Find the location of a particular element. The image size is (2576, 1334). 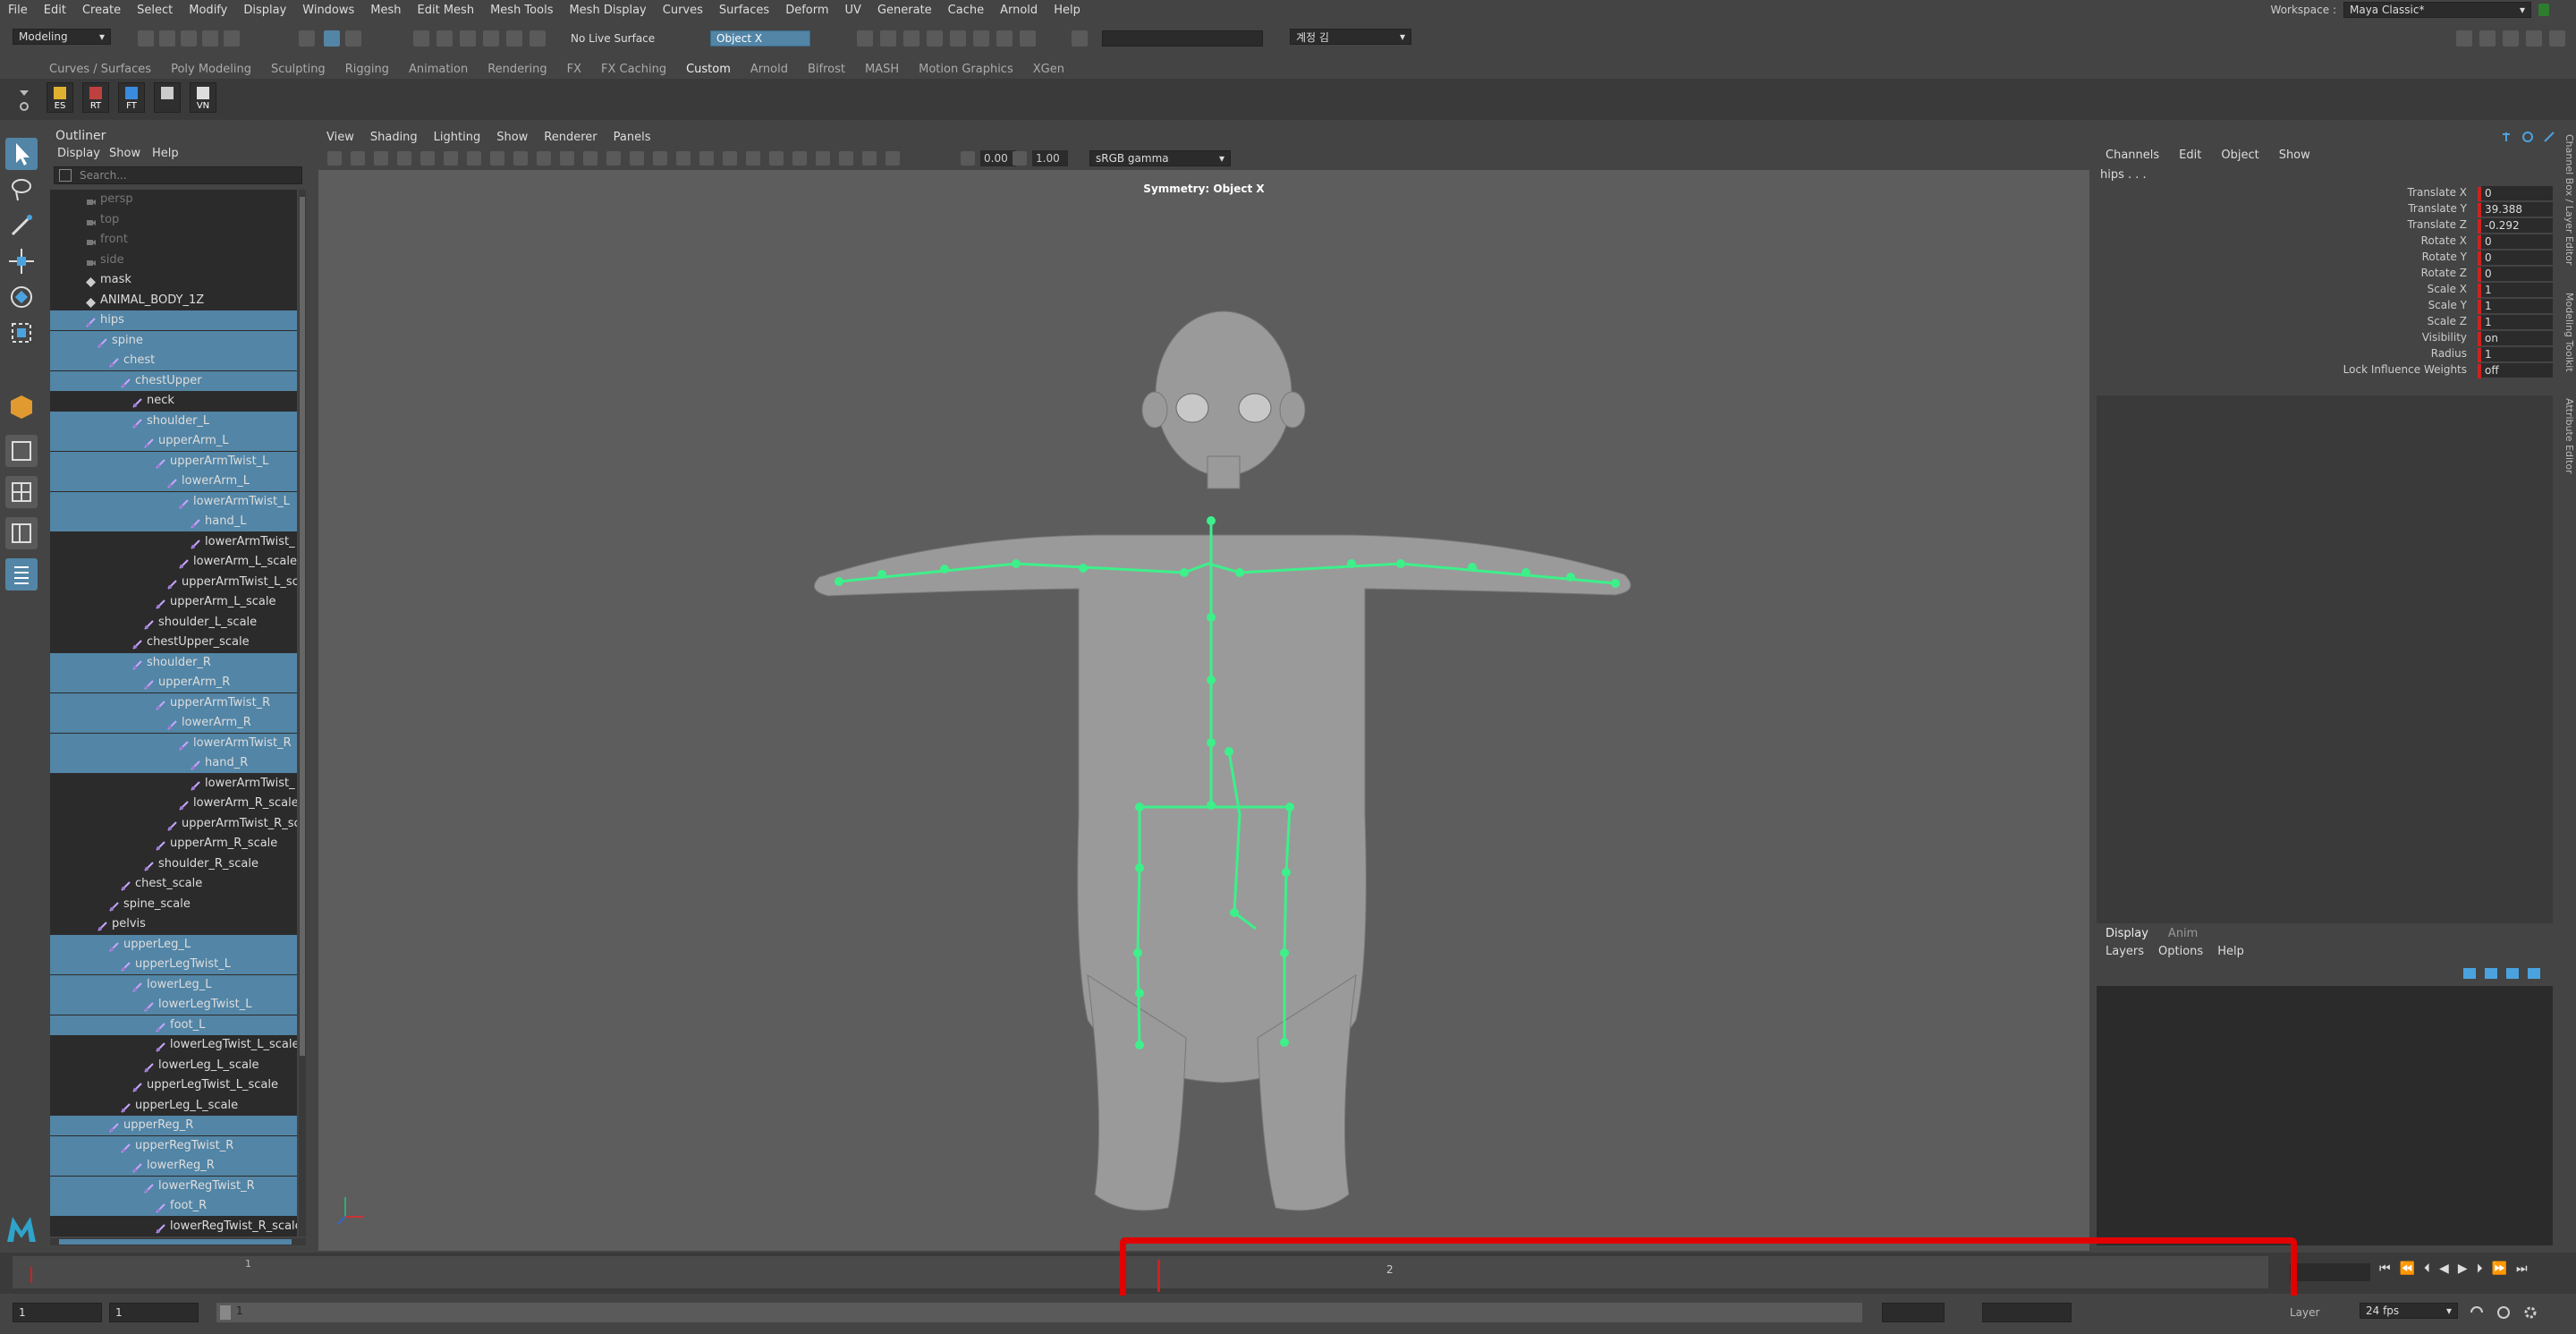

render-view-icon is located at coordinates (888, 38).